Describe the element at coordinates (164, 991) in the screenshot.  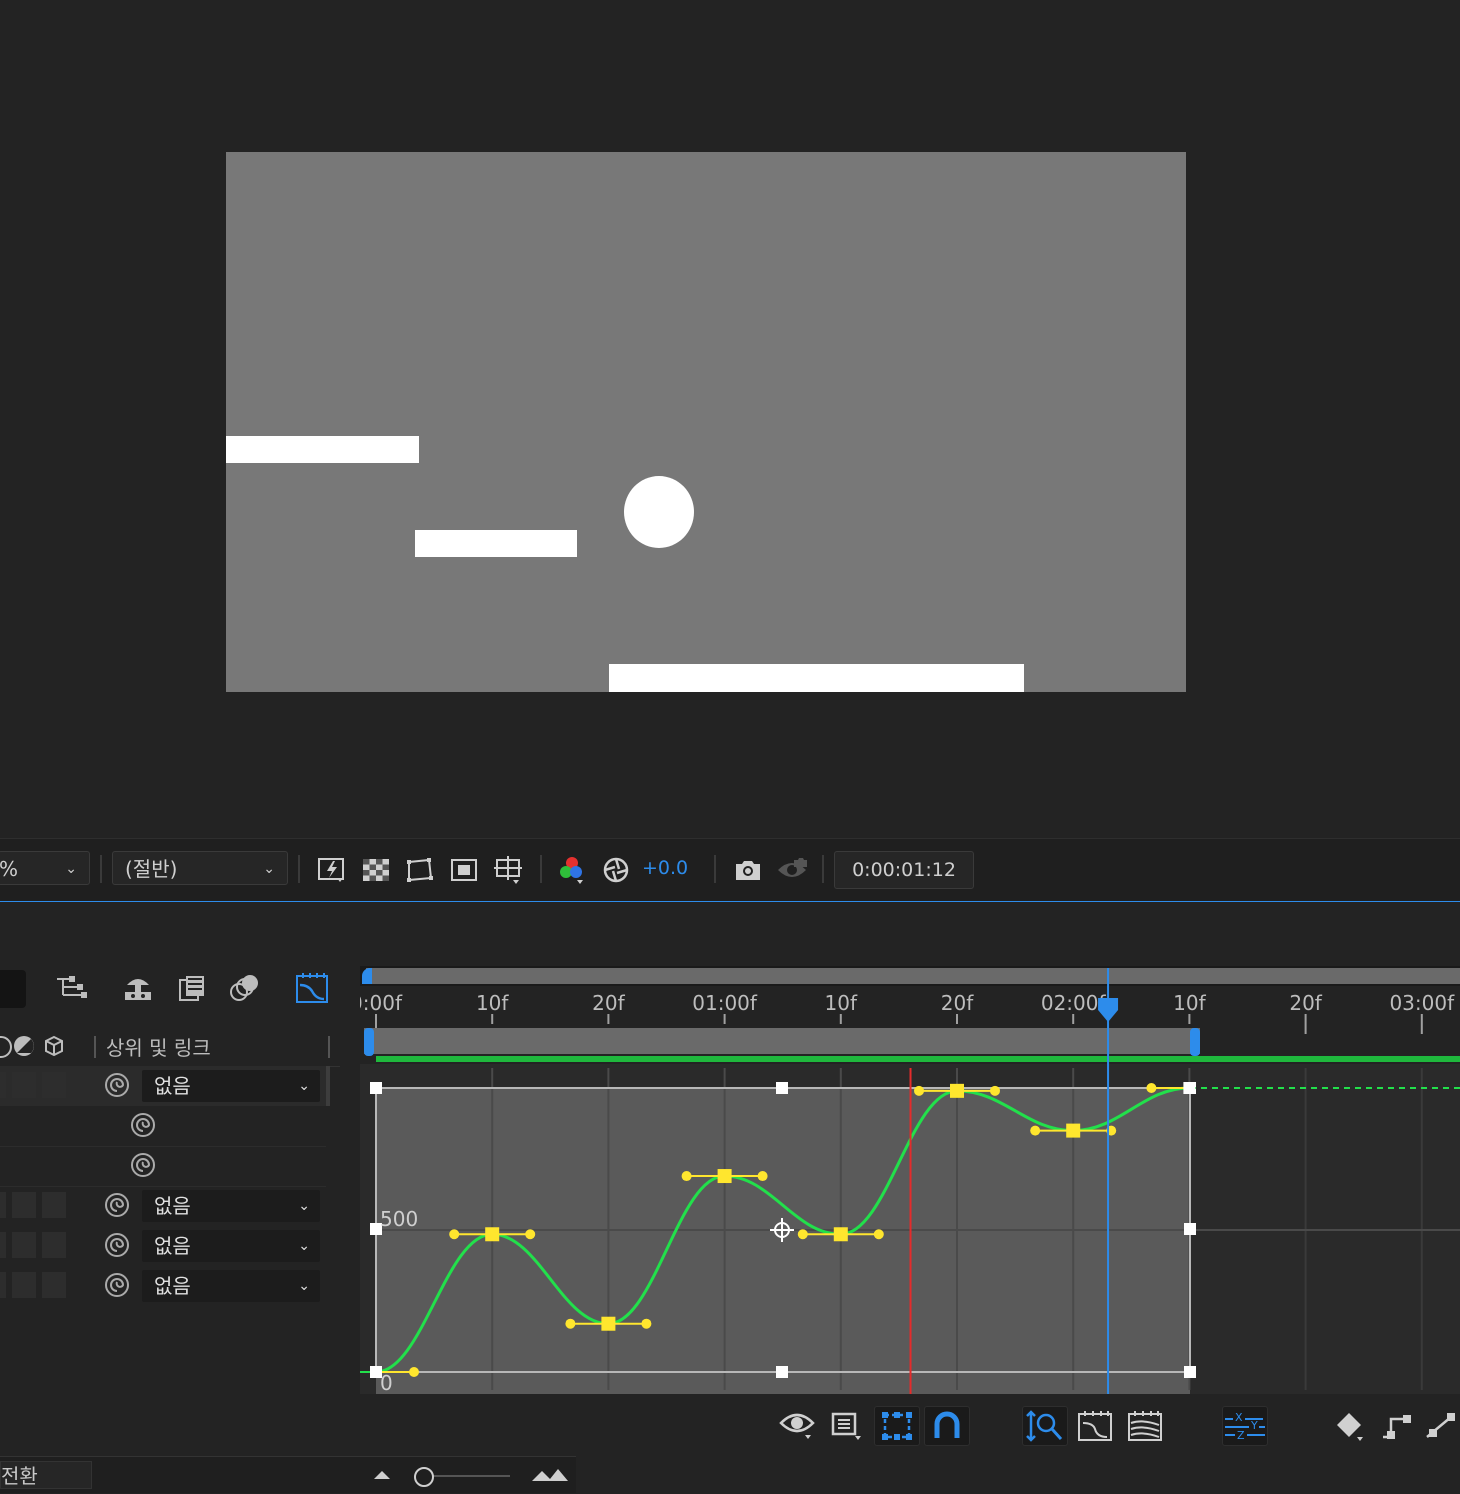
I see `timeline-switches-row` at that location.